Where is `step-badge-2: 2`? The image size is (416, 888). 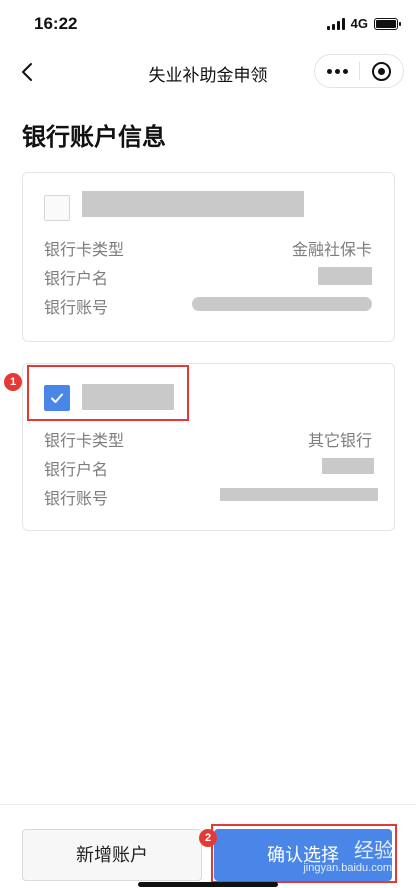
step-badge-2: 2 is located at coordinates (208, 838).